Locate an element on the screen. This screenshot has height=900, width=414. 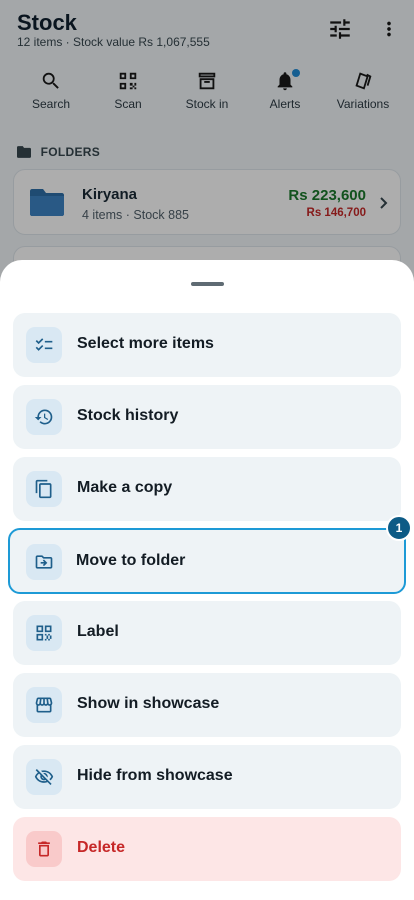
drag-handle is located at coordinates (207, 284).